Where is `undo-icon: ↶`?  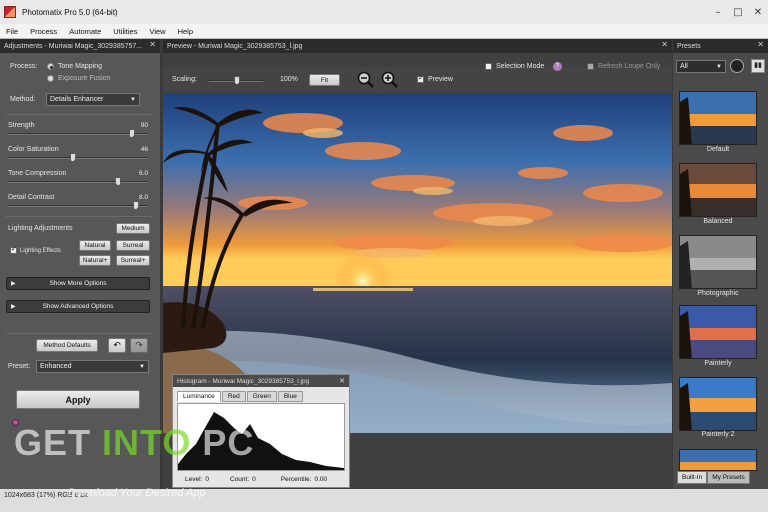 undo-icon: ↶ is located at coordinates (117, 345).